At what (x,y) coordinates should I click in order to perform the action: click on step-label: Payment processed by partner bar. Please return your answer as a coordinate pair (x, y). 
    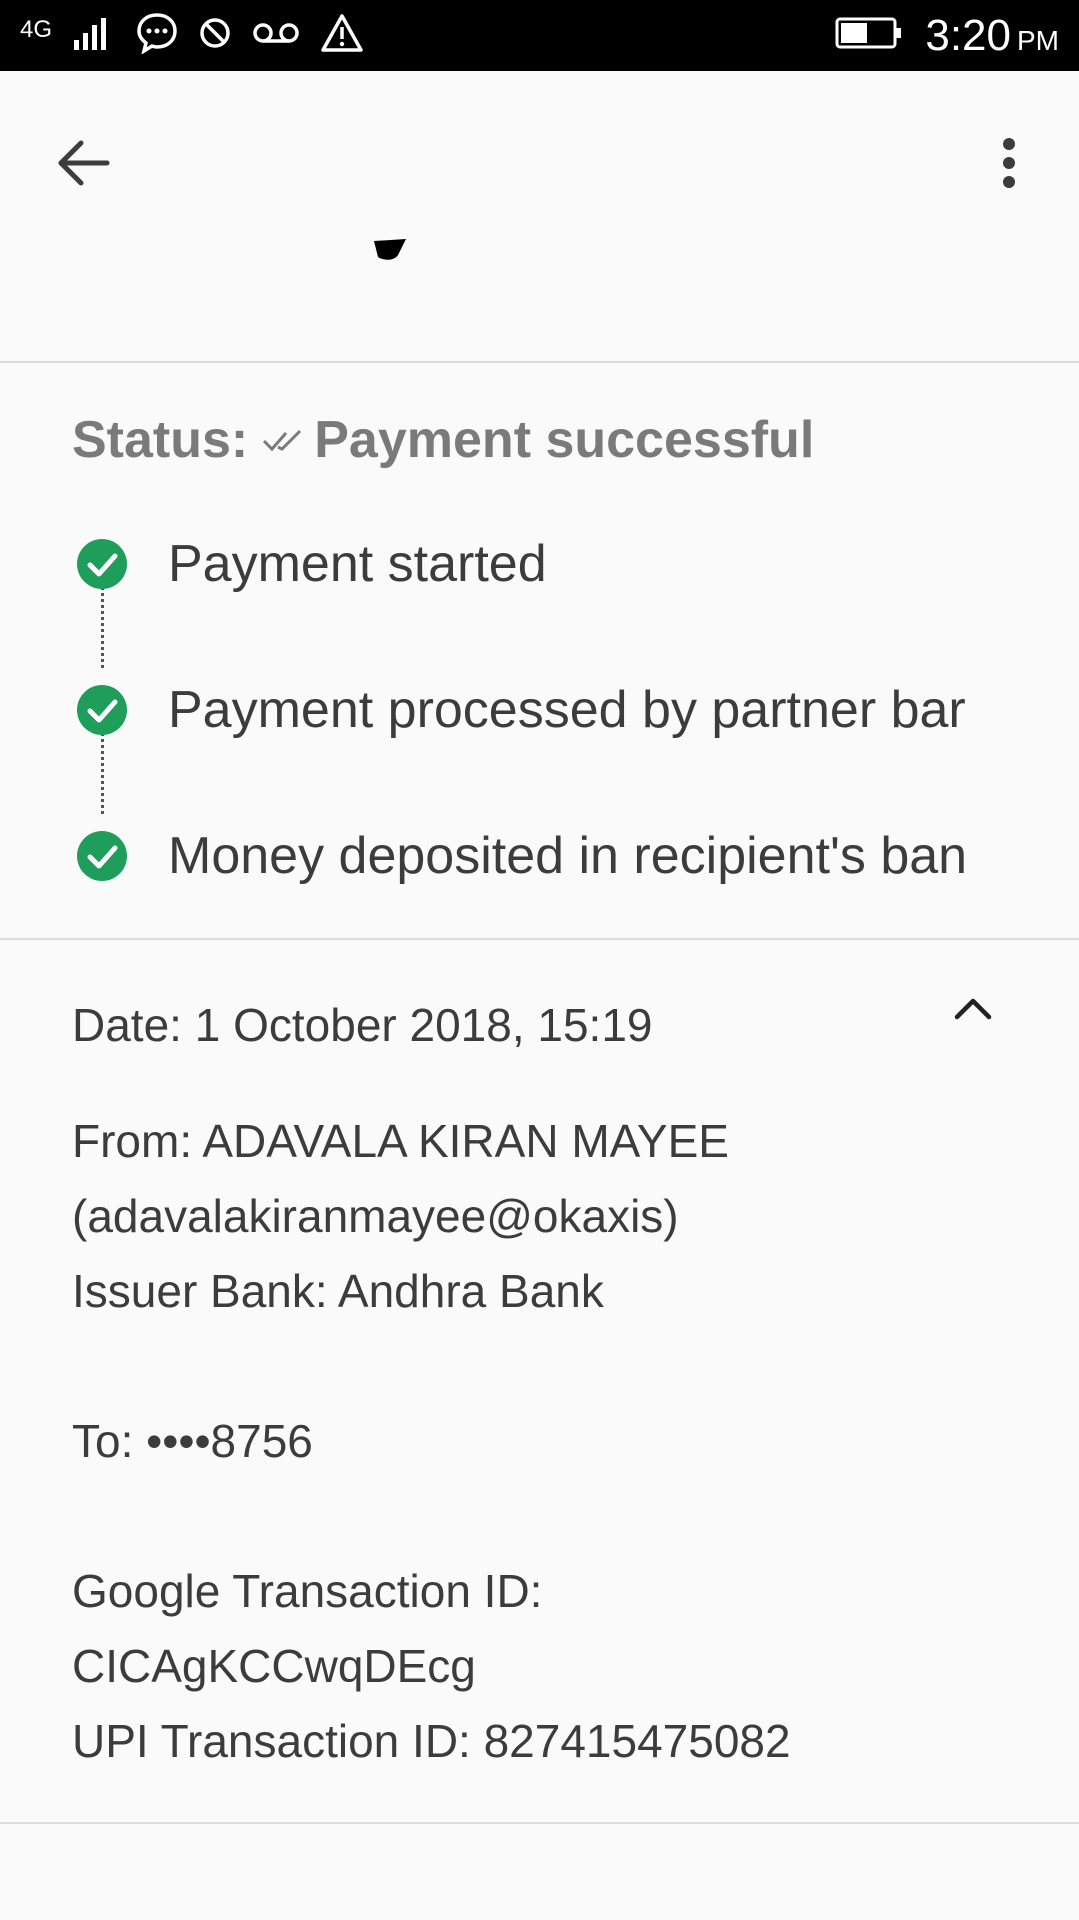
    Looking at the image, I should click on (567, 710).